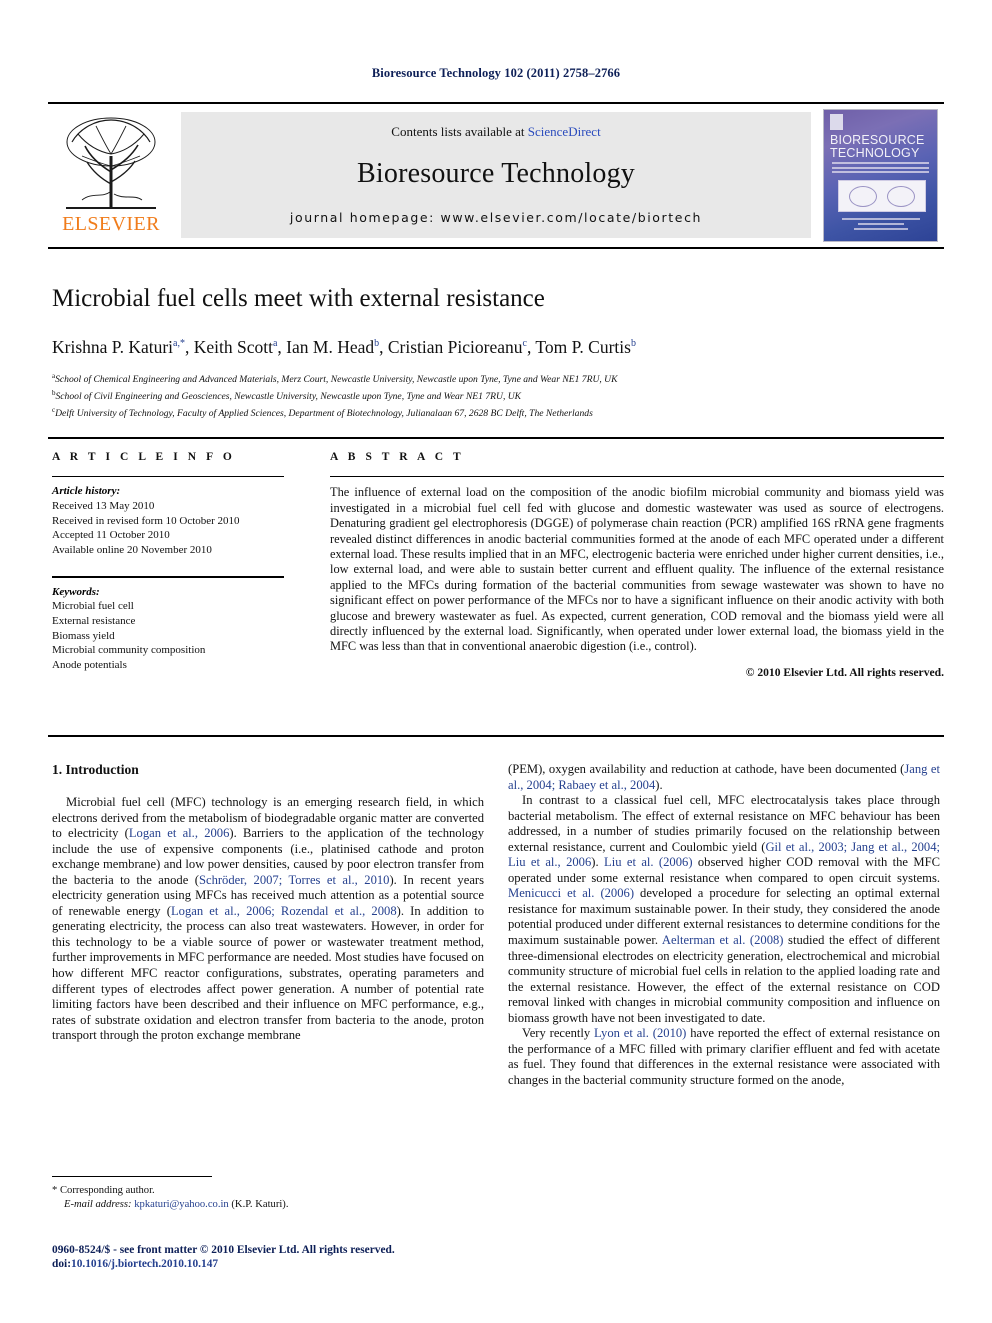 This screenshot has height=1323, width=992. What do you see at coordinates (648, 862) in the screenshot?
I see `citation-link: Liu et al. (2006)` at bounding box center [648, 862].